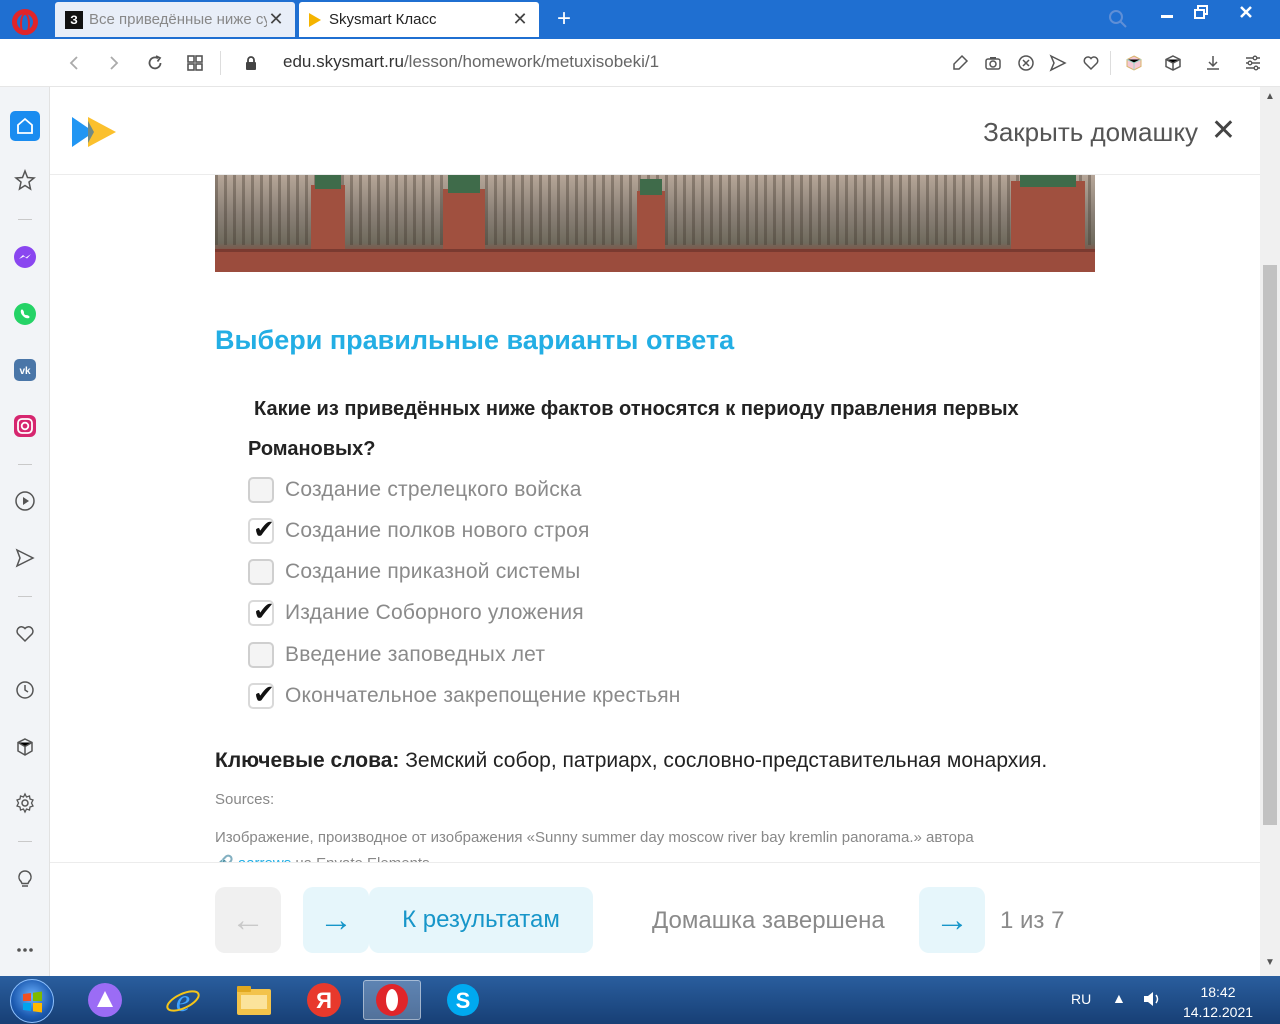 The height and width of the screenshot is (1024, 1280). Describe the element at coordinates (105, 1000) in the screenshot. I see `taskbar-alice-icon` at that location.